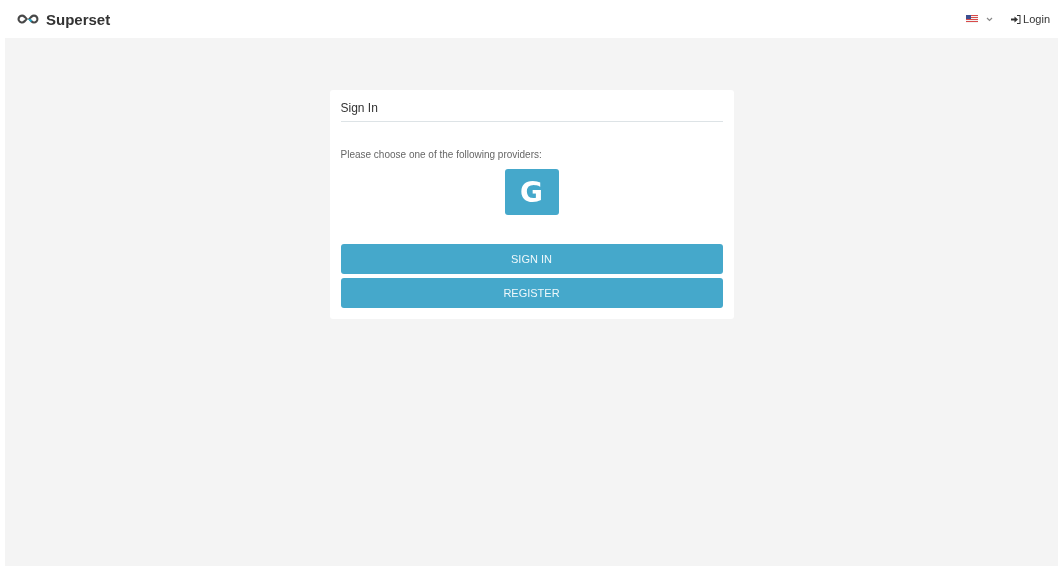 Image resolution: width=1058 pixels, height=566 pixels. I want to click on register-button: REGISTER, so click(531, 293).